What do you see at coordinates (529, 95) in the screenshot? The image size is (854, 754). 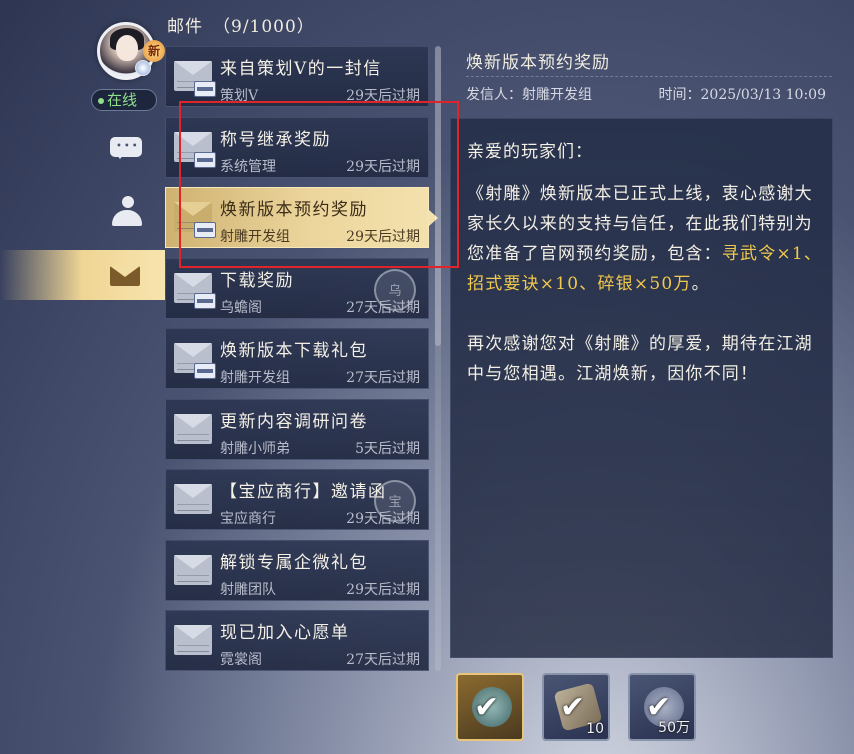 I see `detail-sender: 发信人：射雕开发组` at bounding box center [529, 95].